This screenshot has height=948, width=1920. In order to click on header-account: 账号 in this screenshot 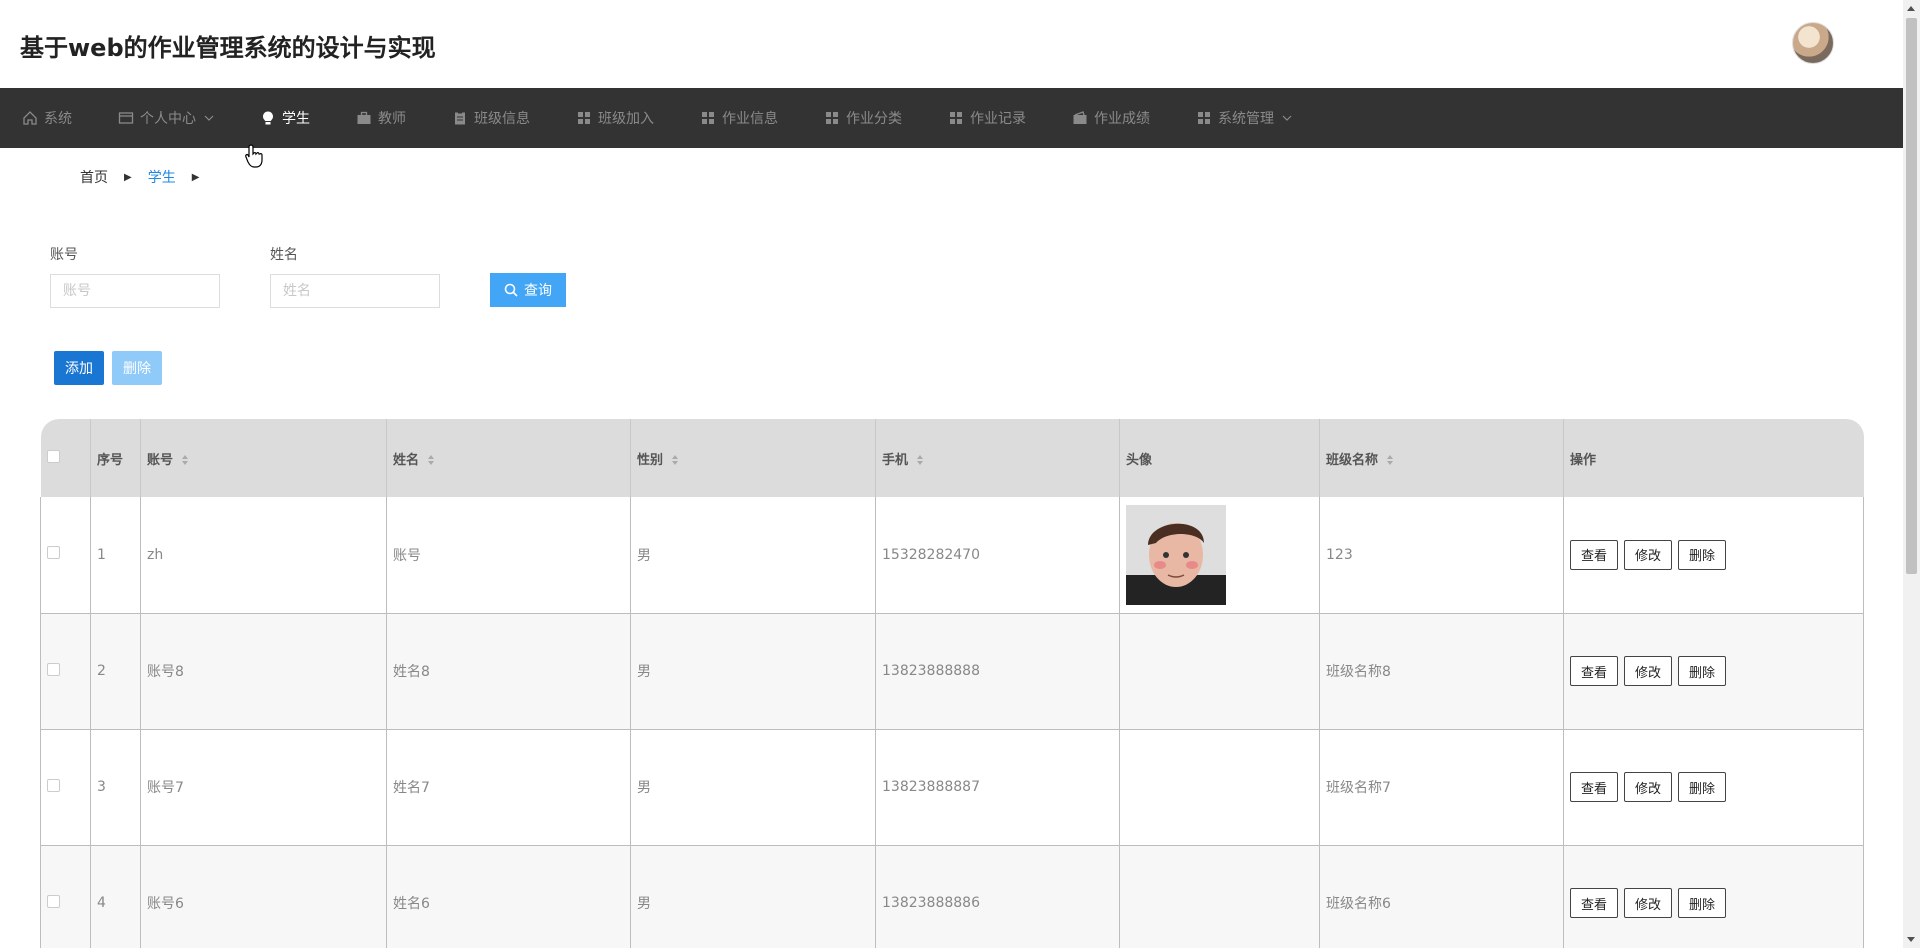, I will do `click(263, 458)`.